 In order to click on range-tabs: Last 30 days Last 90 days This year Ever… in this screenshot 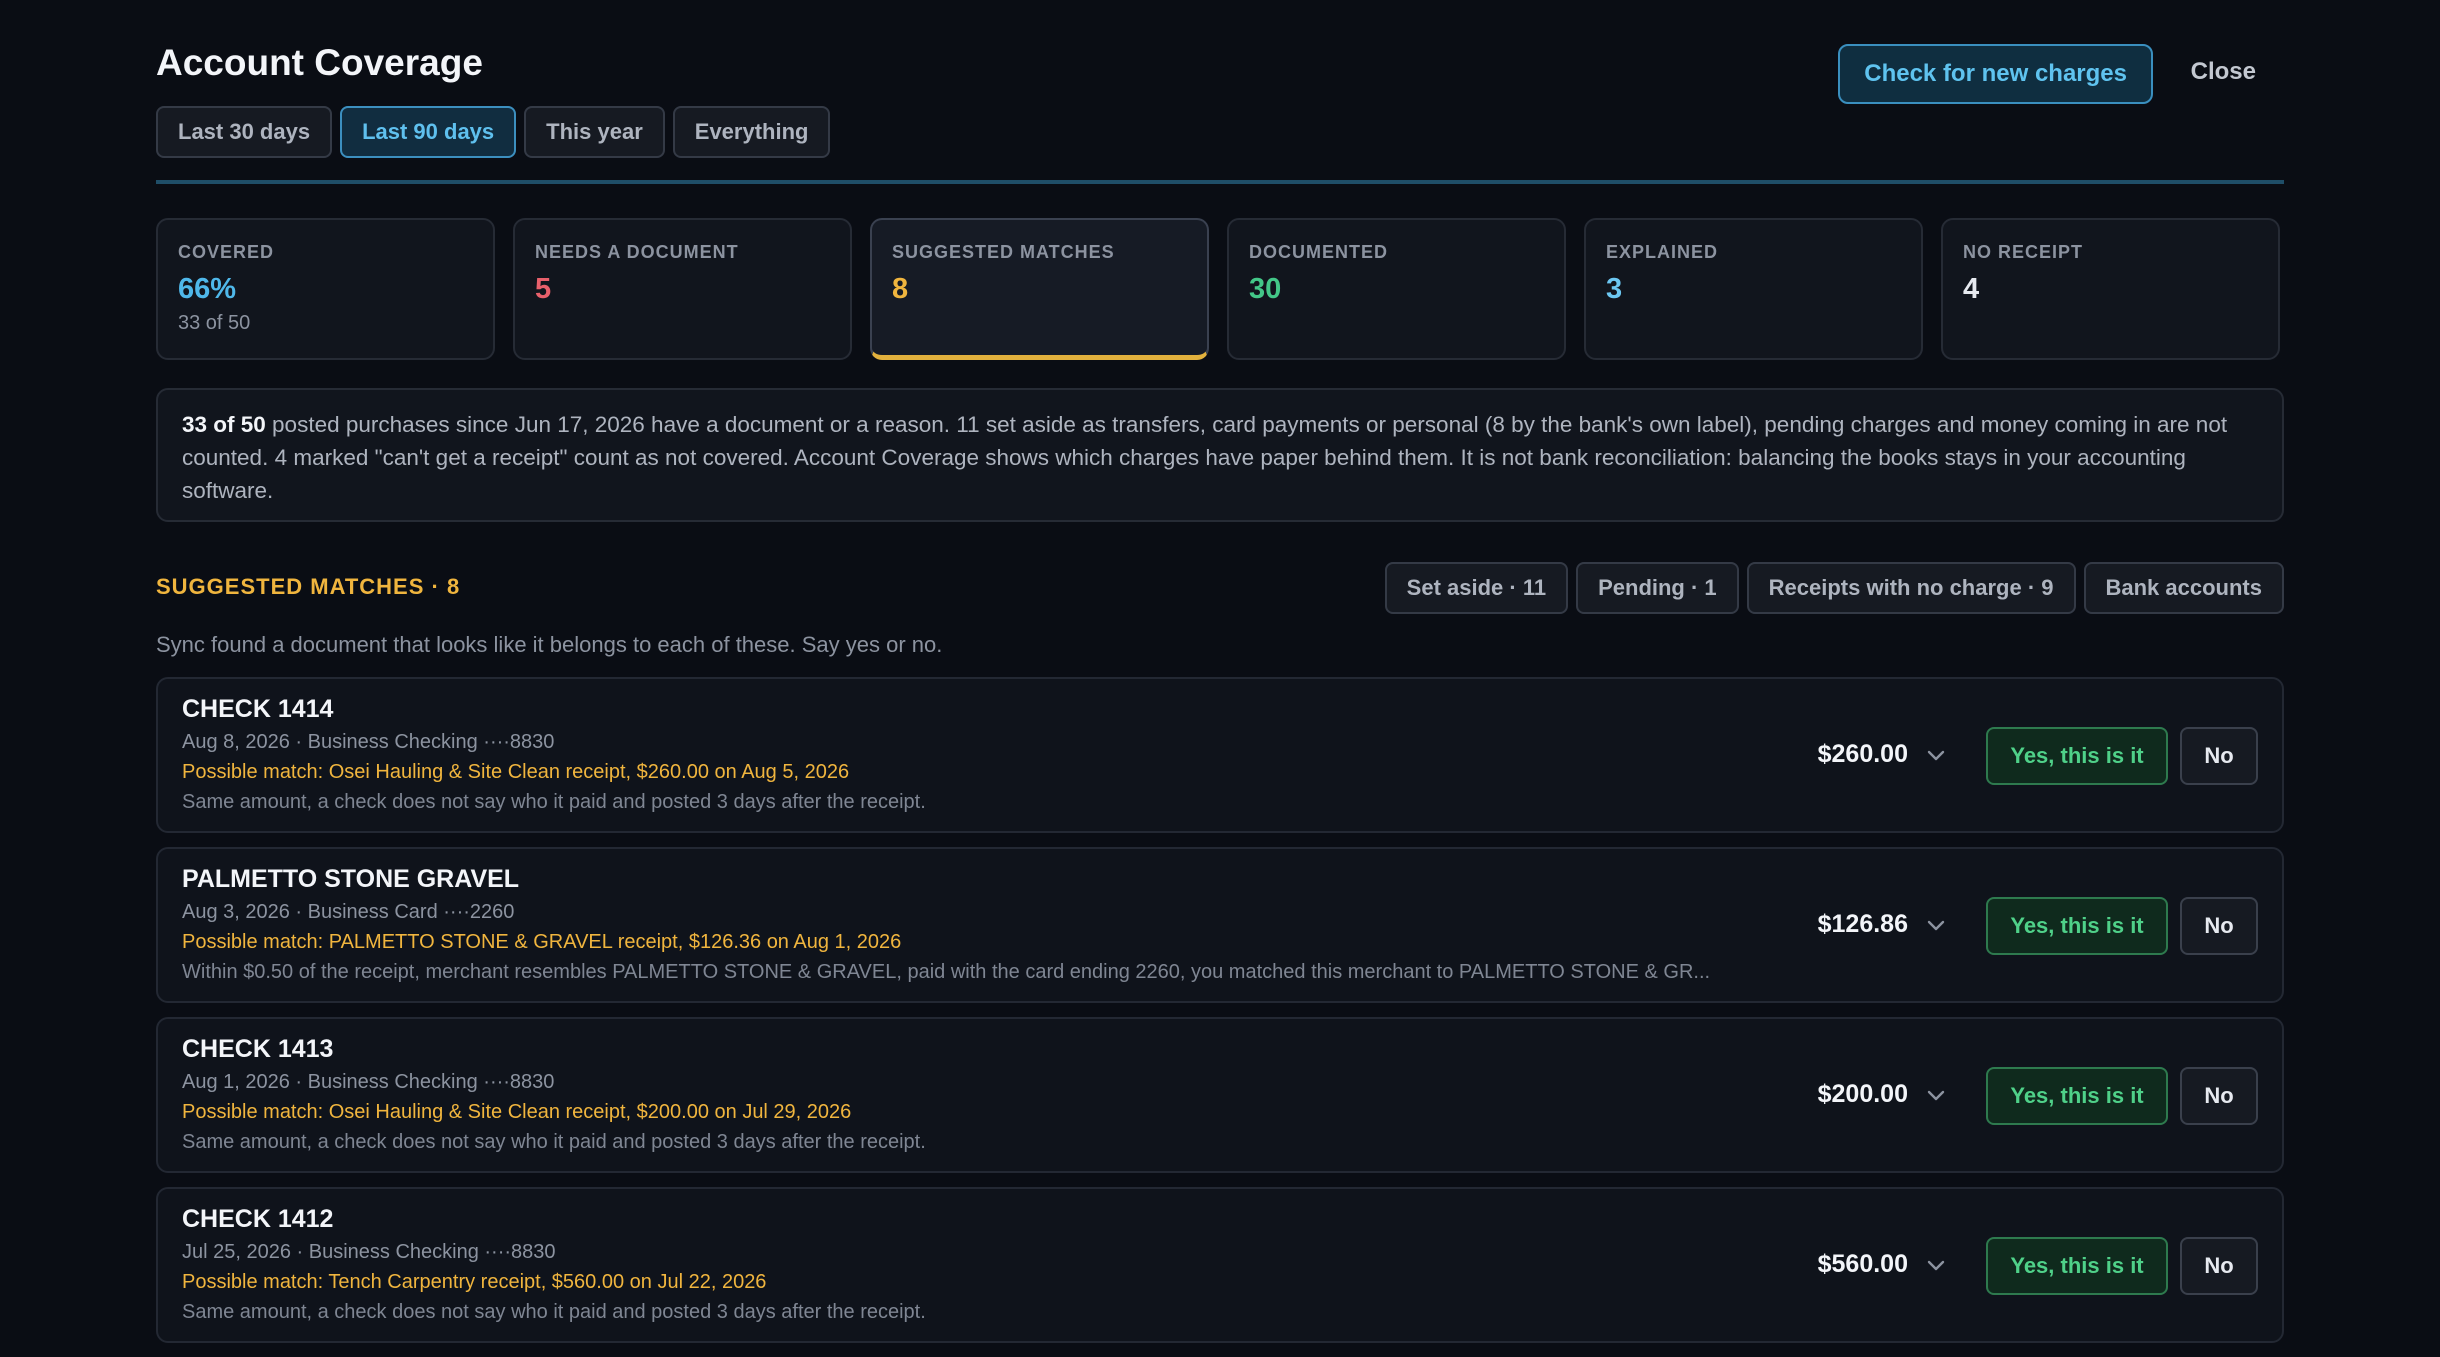, I will do `click(493, 132)`.